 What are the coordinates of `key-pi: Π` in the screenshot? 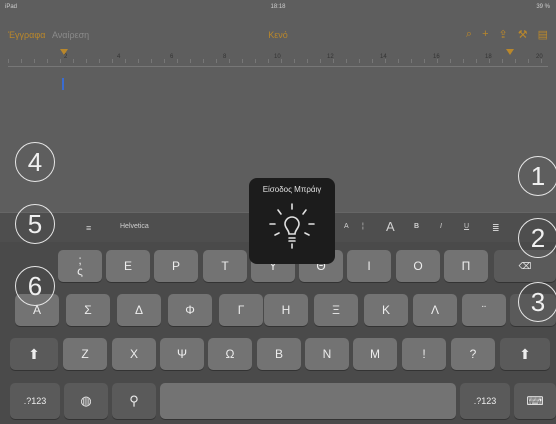 It's located at (466, 266).